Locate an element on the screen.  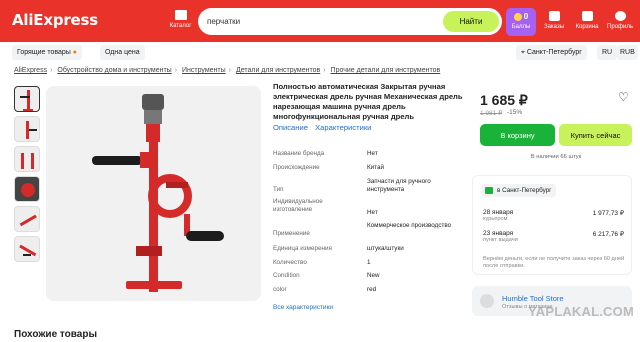
cart-button: Корзина is located at coordinates (587, 22).